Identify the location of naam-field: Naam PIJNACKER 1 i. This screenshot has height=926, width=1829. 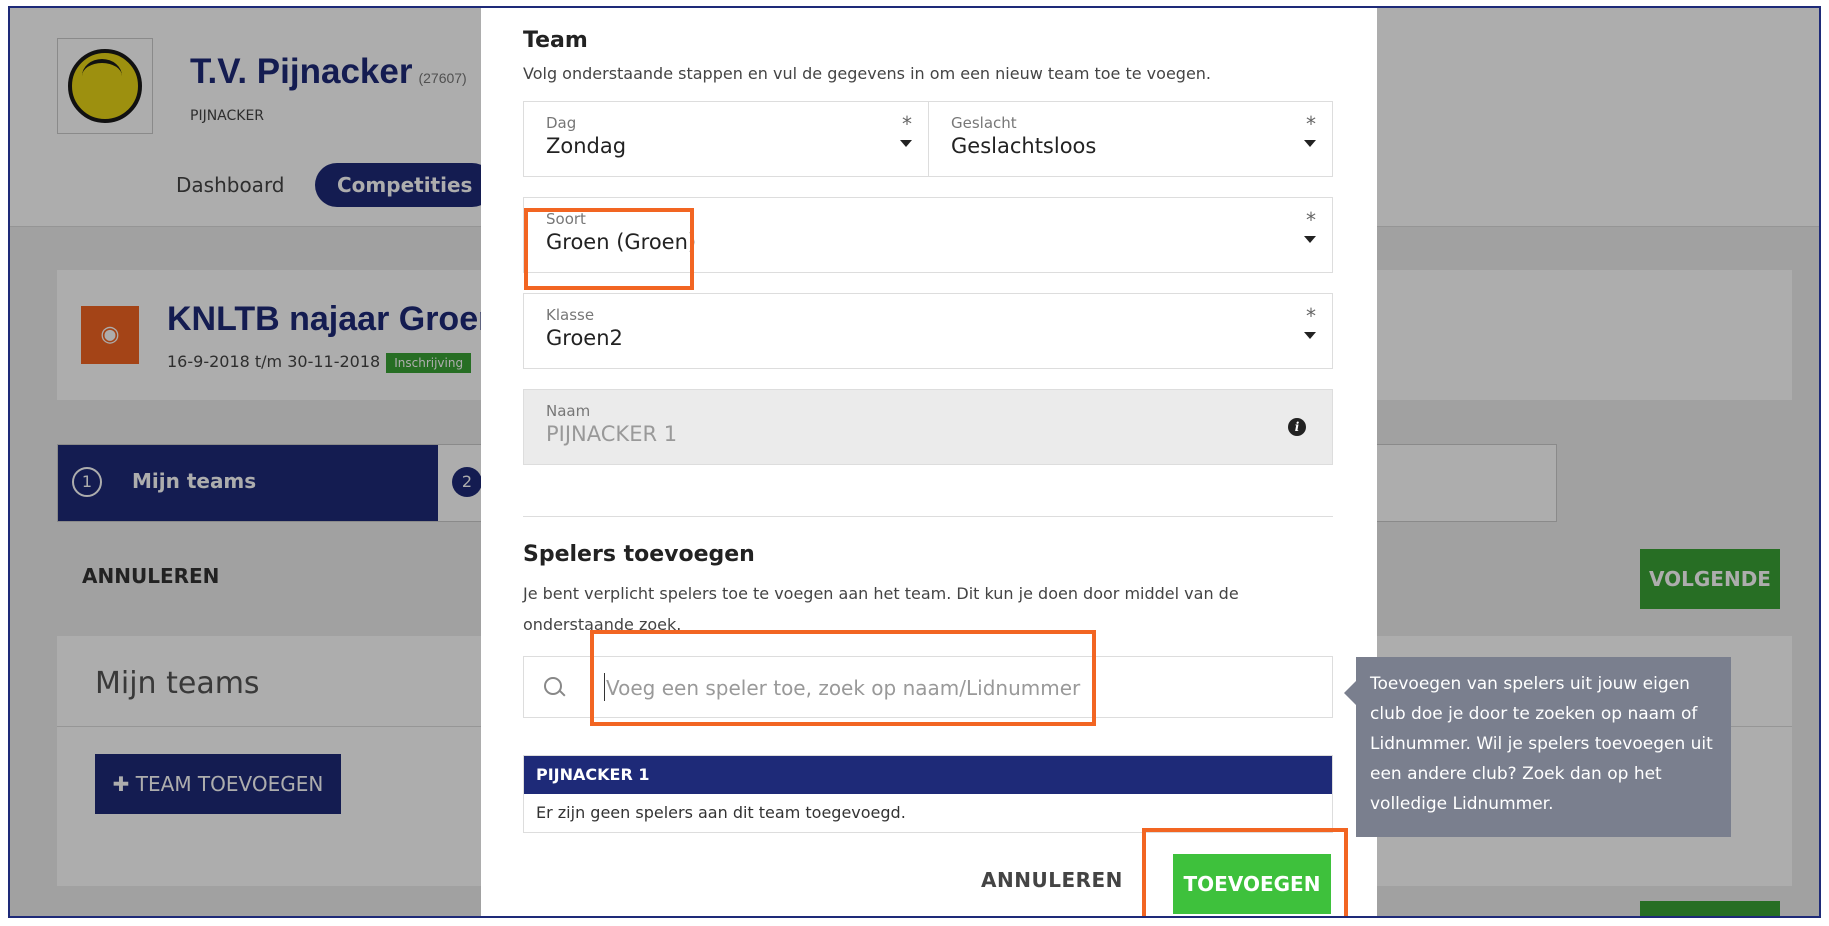
(928, 427).